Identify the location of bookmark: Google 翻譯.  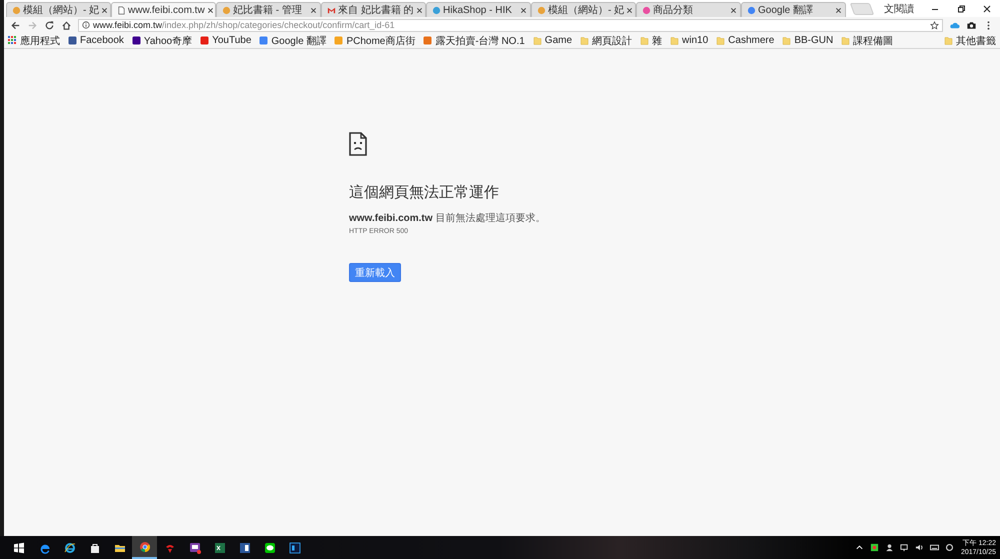
(292, 41).